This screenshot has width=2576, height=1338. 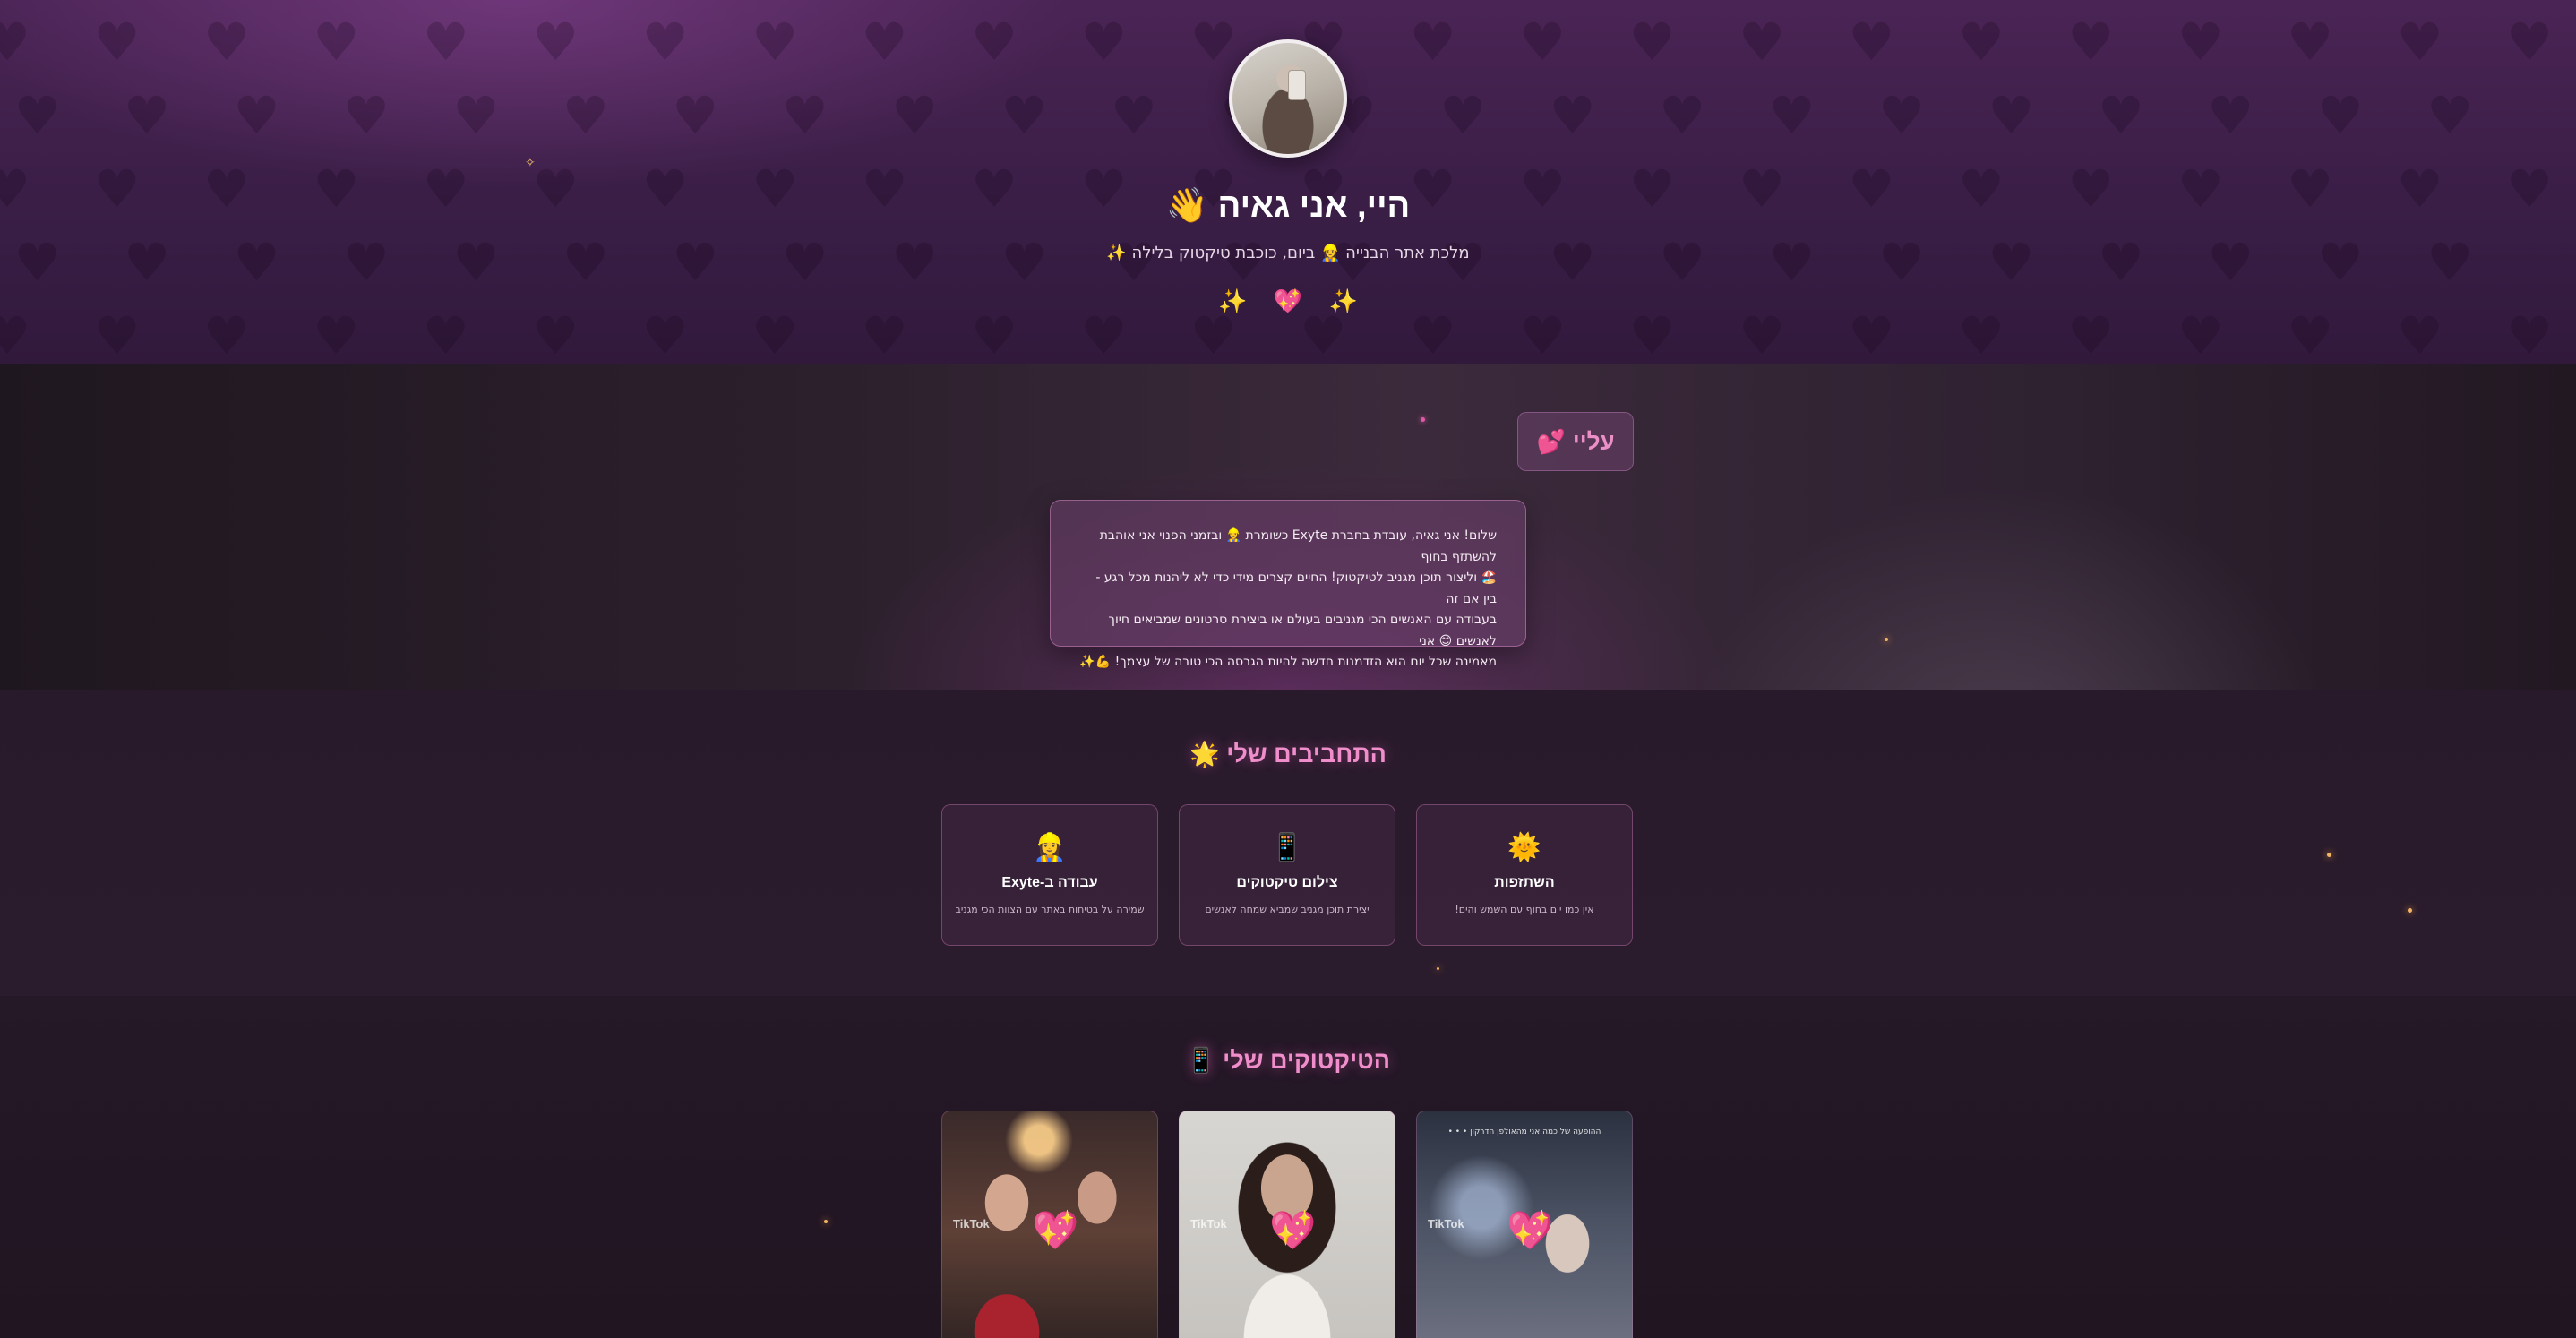 What do you see at coordinates (1314, 206) in the screenshot?
I see `page-title-text: היי, אני גאיה` at bounding box center [1314, 206].